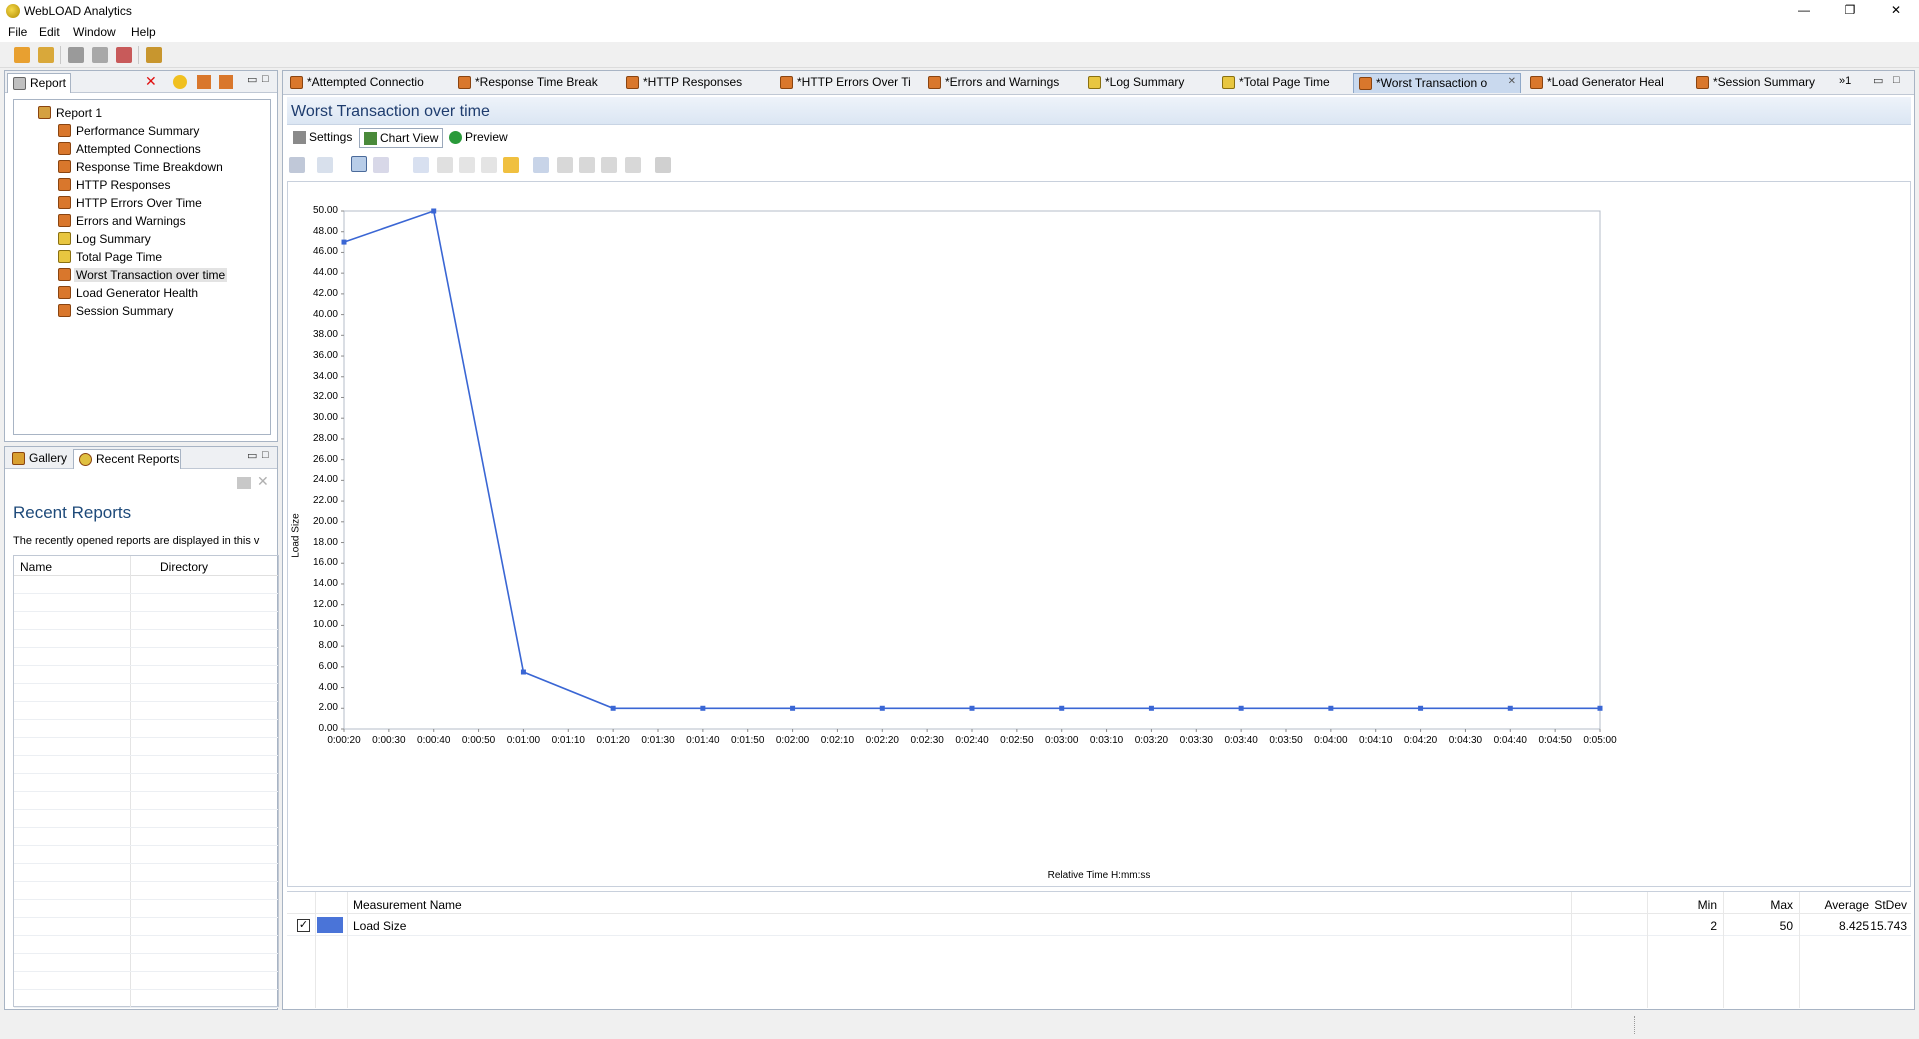  What do you see at coordinates (407, 905) in the screenshot?
I see `column-measurement-name: Measurement Name` at bounding box center [407, 905].